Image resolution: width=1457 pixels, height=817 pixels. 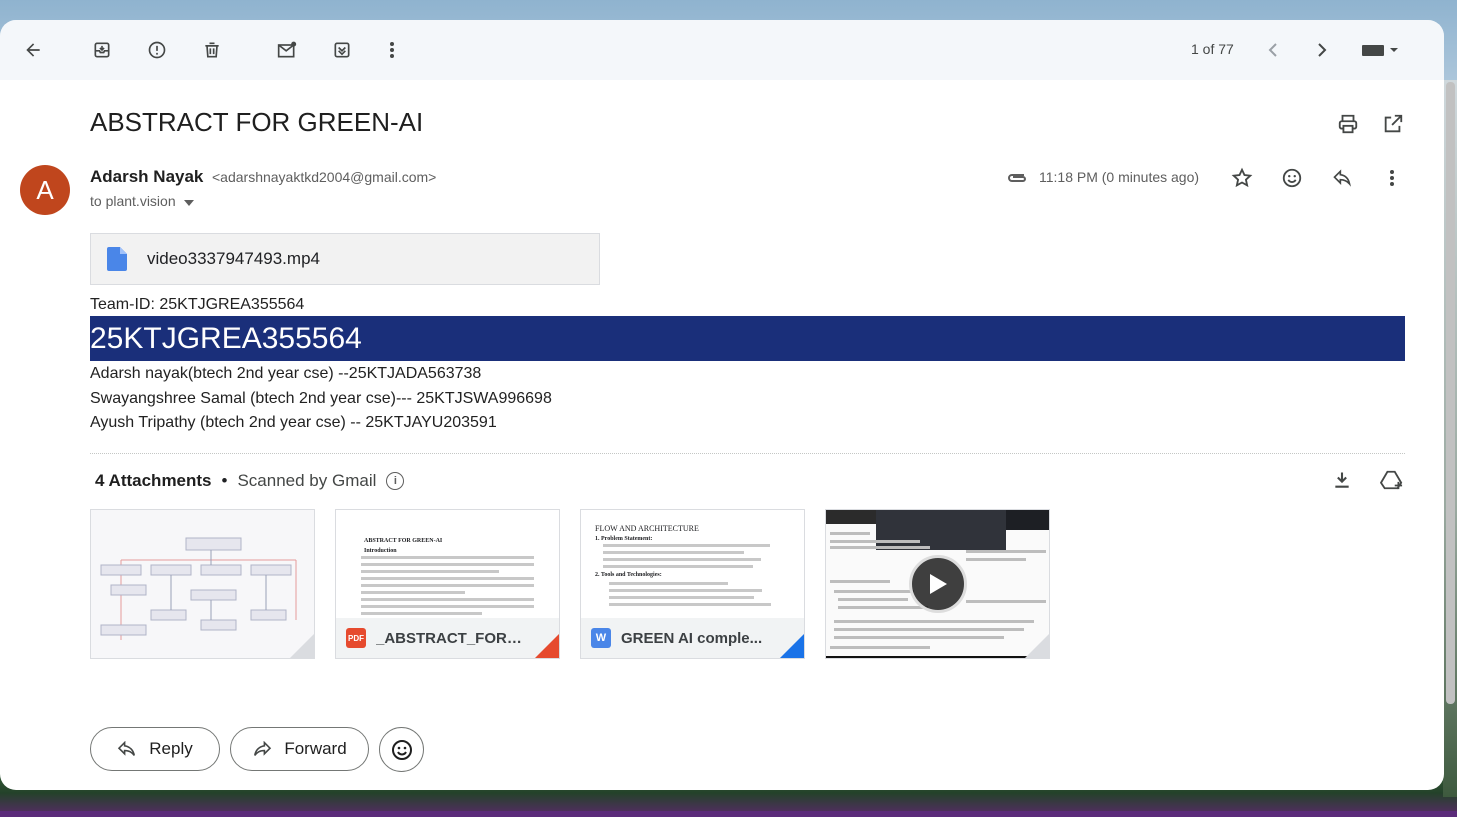 I want to click on print-icon, so click(x=1348, y=124).